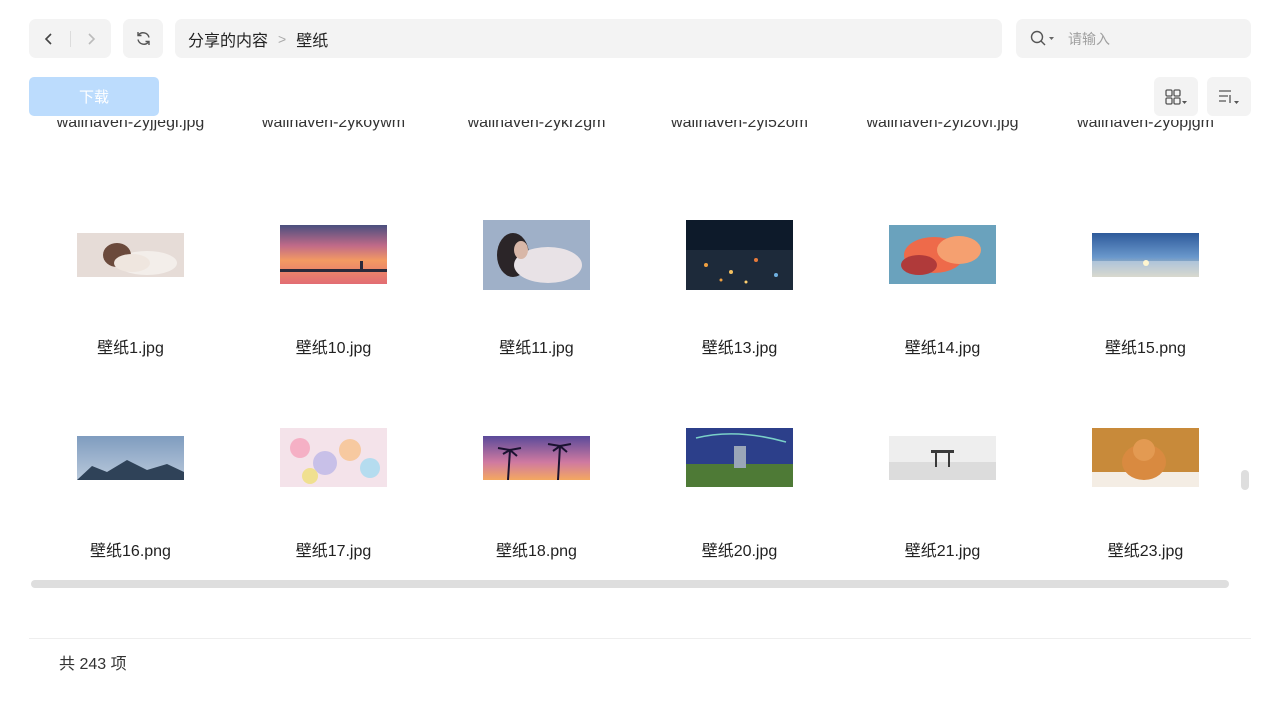 The width and height of the screenshot is (1280, 702). Describe the element at coordinates (94, 96) in the screenshot. I see `download-button: 下载` at that location.